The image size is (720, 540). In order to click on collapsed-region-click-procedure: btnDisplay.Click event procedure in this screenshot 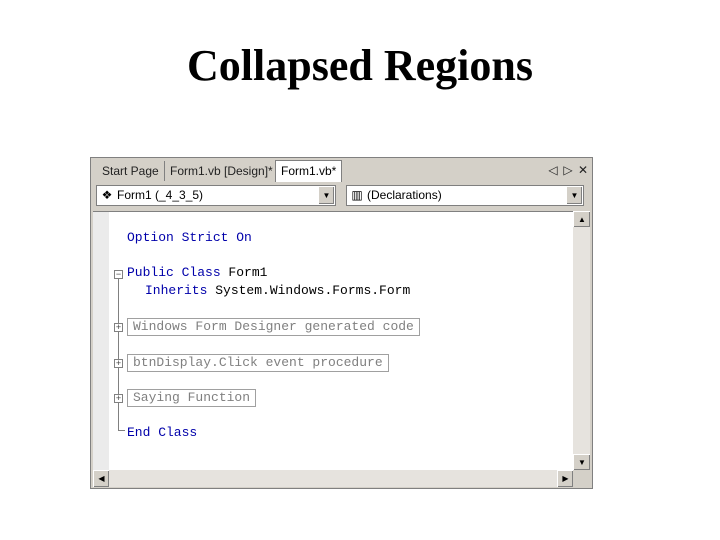, I will do `click(258, 363)`.